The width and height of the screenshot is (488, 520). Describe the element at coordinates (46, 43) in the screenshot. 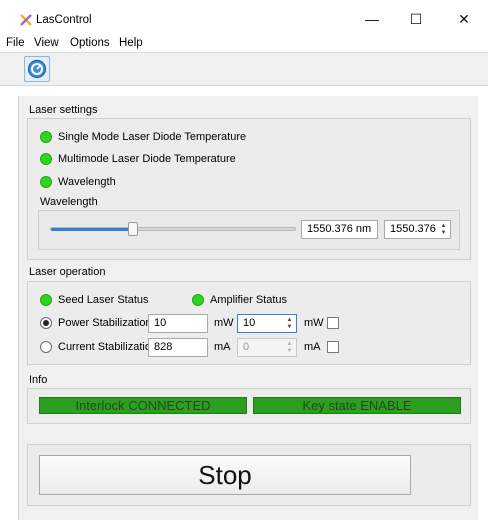

I see `menu-view: View` at that location.